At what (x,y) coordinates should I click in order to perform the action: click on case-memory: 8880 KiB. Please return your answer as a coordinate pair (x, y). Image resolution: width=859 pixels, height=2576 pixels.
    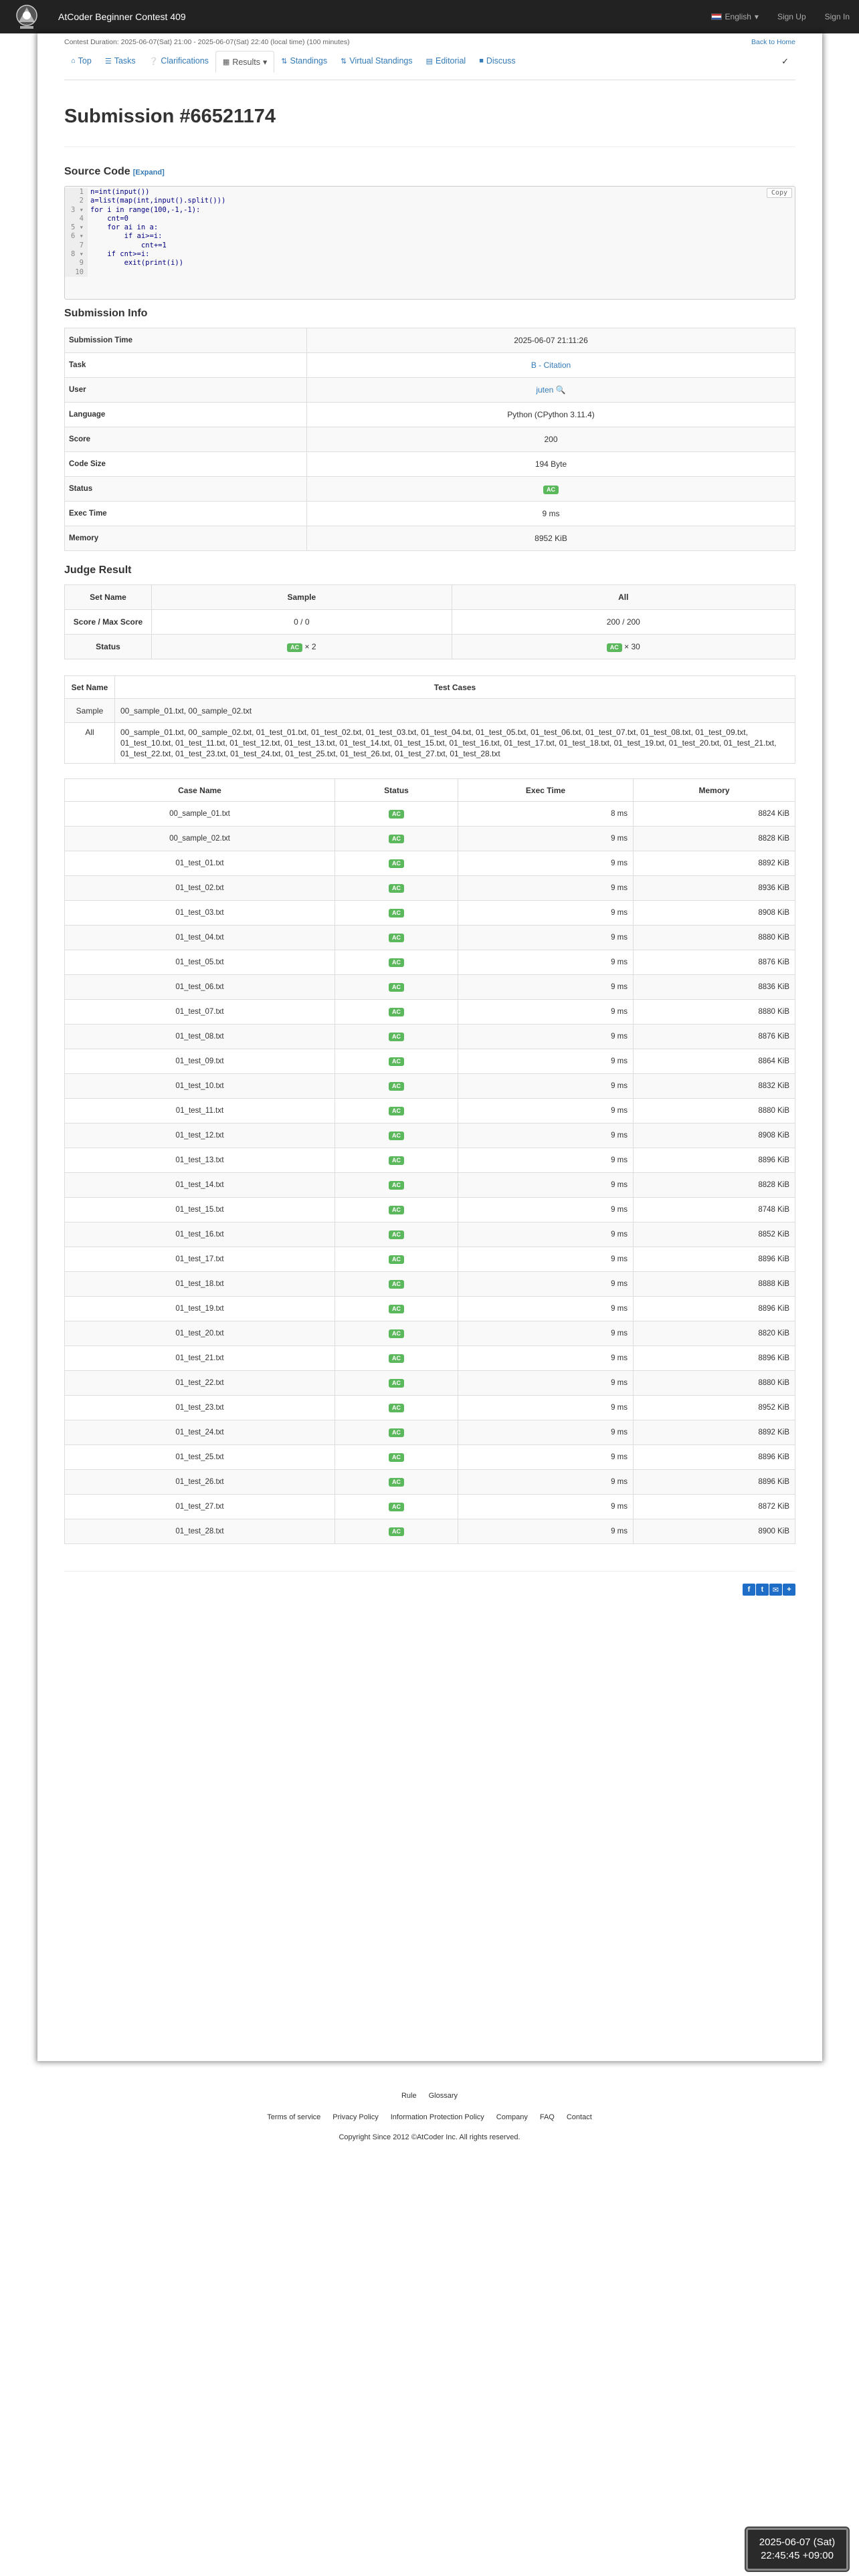
    Looking at the image, I should click on (714, 1012).